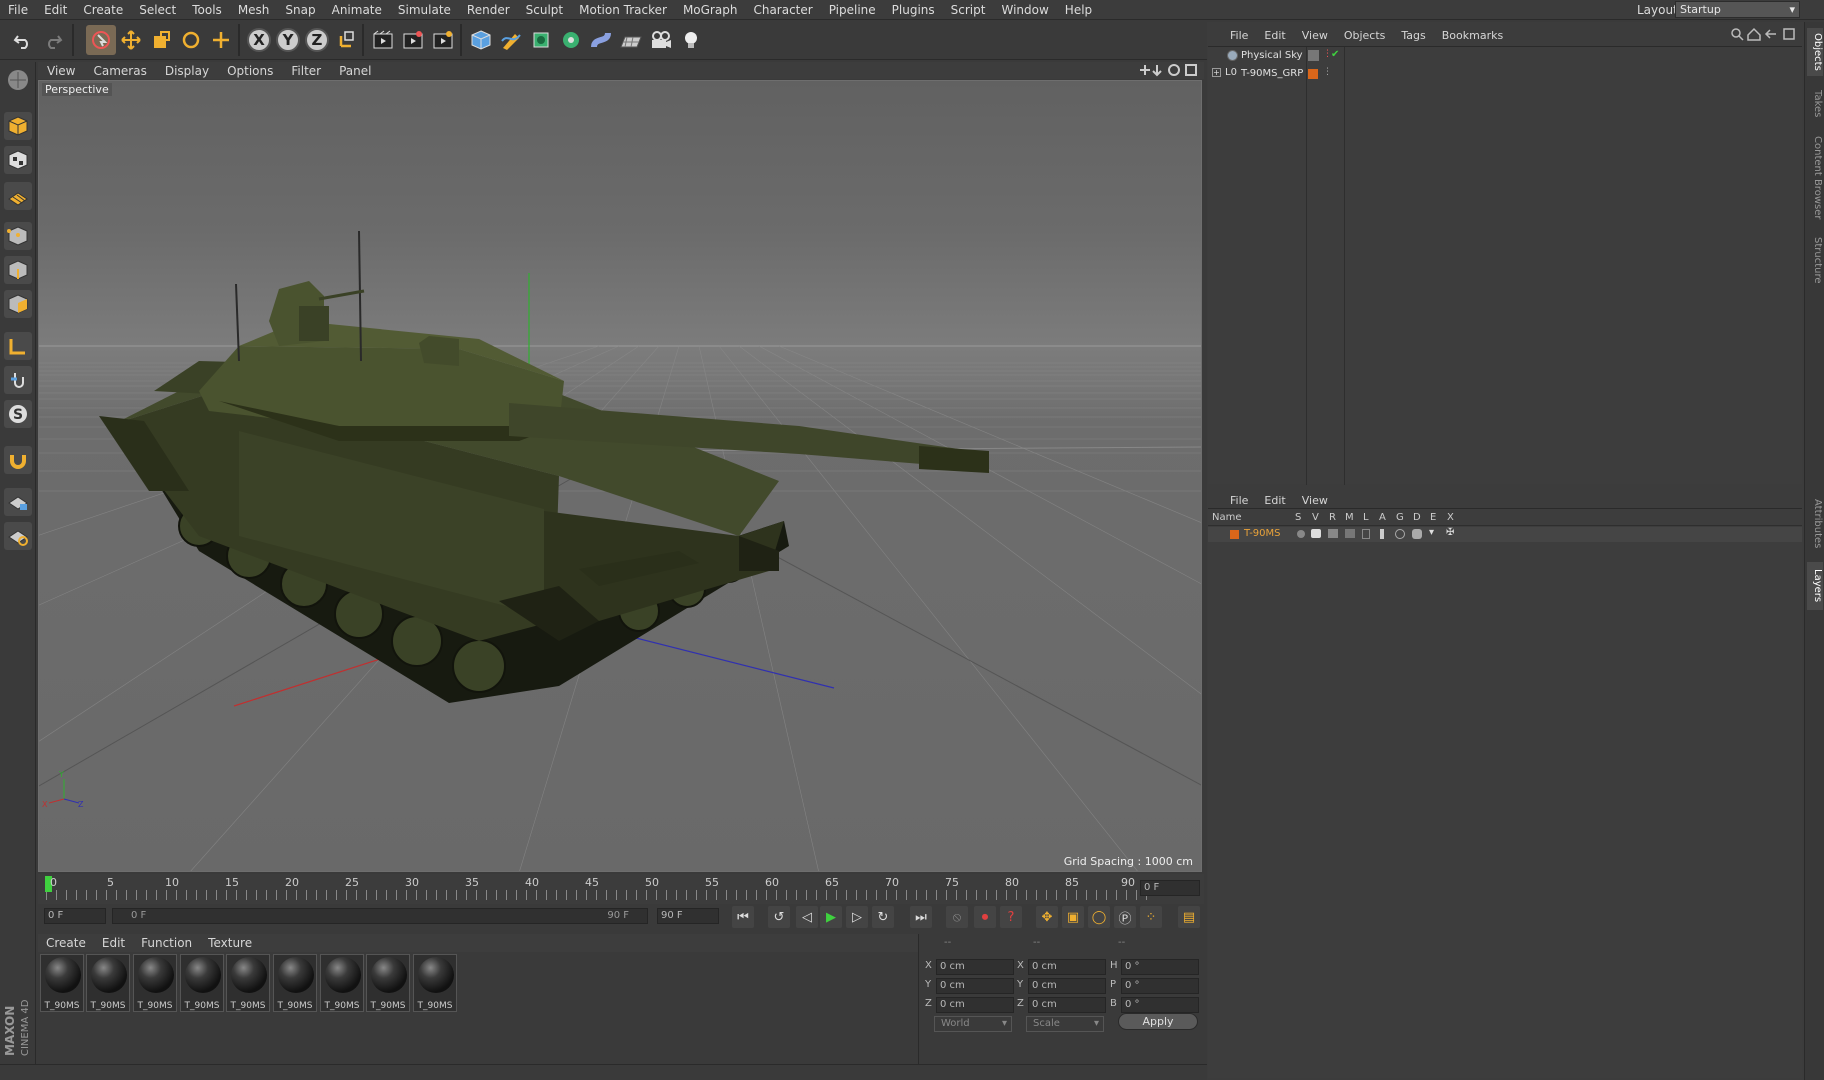 This screenshot has height=1080, width=1824. What do you see at coordinates (131, 40) in the screenshot?
I see `move-icon` at bounding box center [131, 40].